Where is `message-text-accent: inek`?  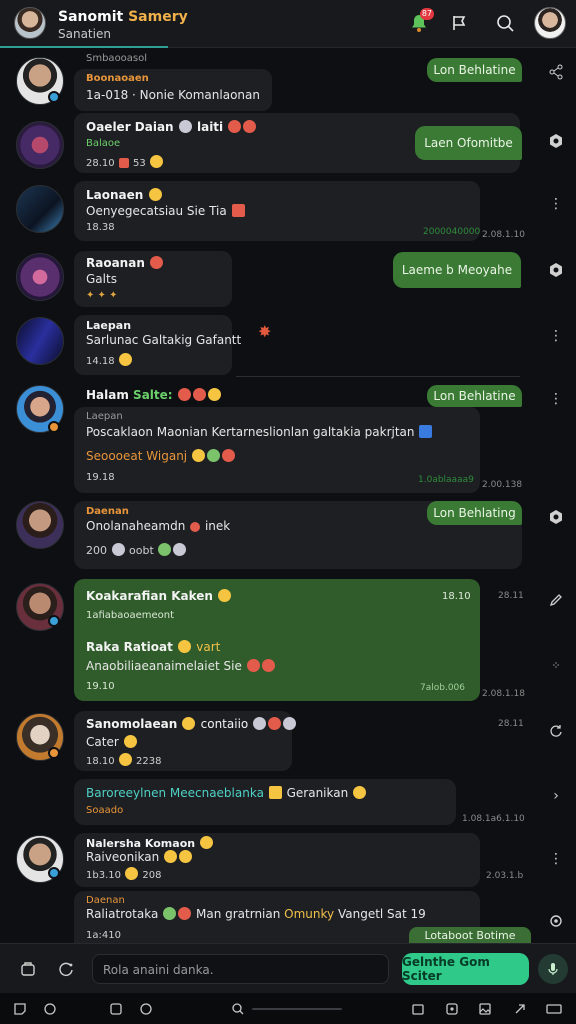 message-text-accent: inek is located at coordinates (217, 526).